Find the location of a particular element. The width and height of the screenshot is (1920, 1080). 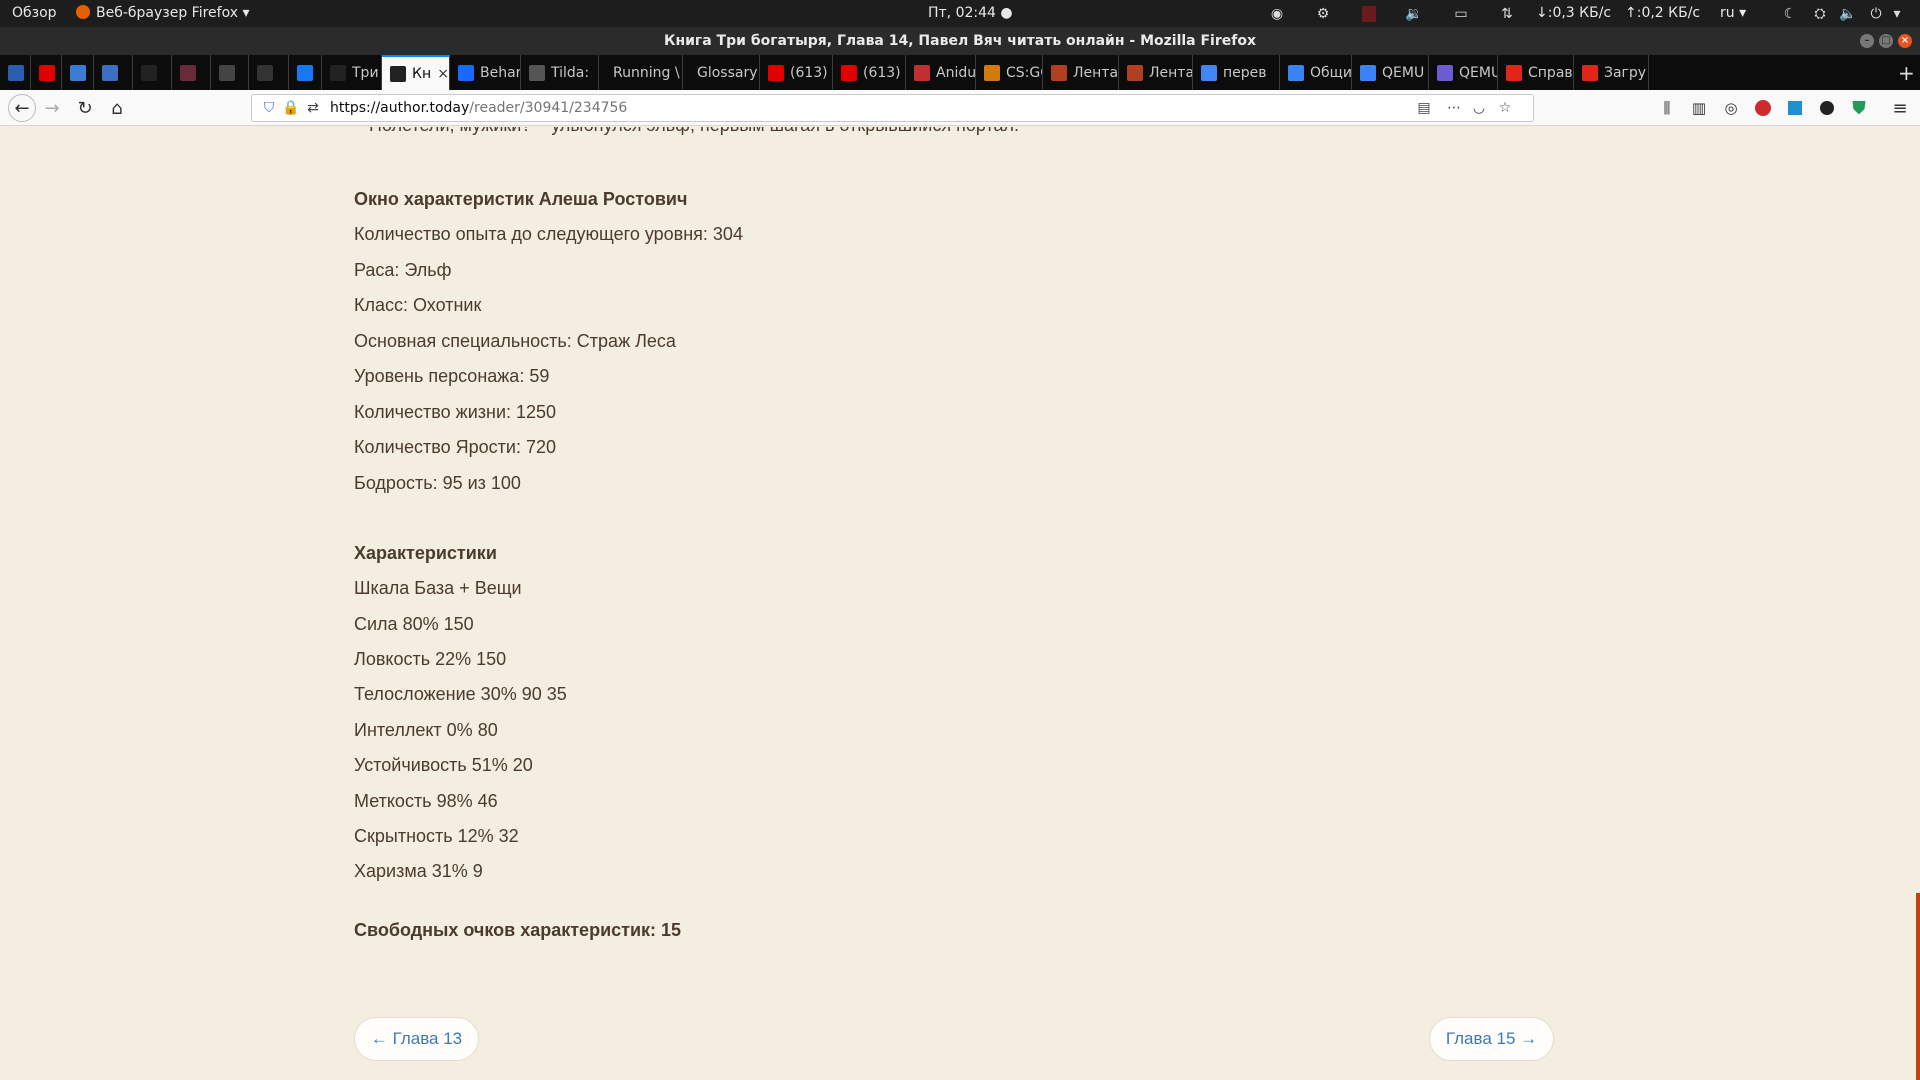

stat-line: Количество Ярости: 720 is located at coordinates (455, 447).